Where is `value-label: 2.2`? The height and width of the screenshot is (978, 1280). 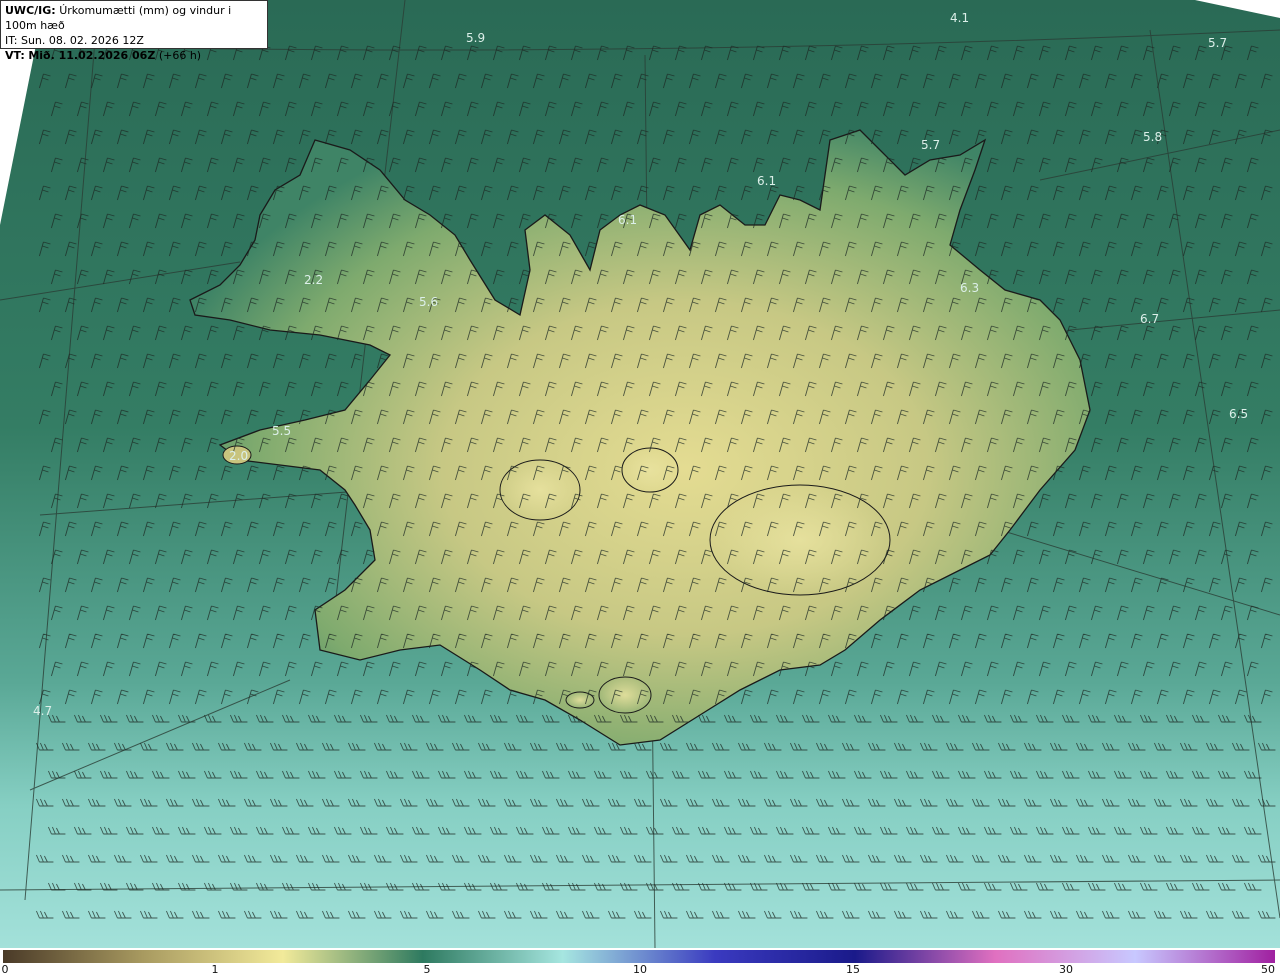
value-label: 2.2 is located at coordinates (313, 280).